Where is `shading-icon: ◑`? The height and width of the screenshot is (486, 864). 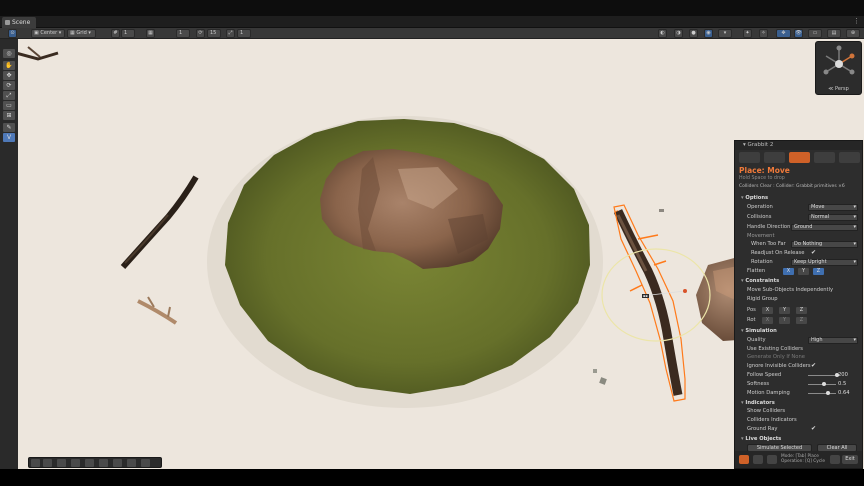
shading-icon: ◑ is located at coordinates (678, 33).